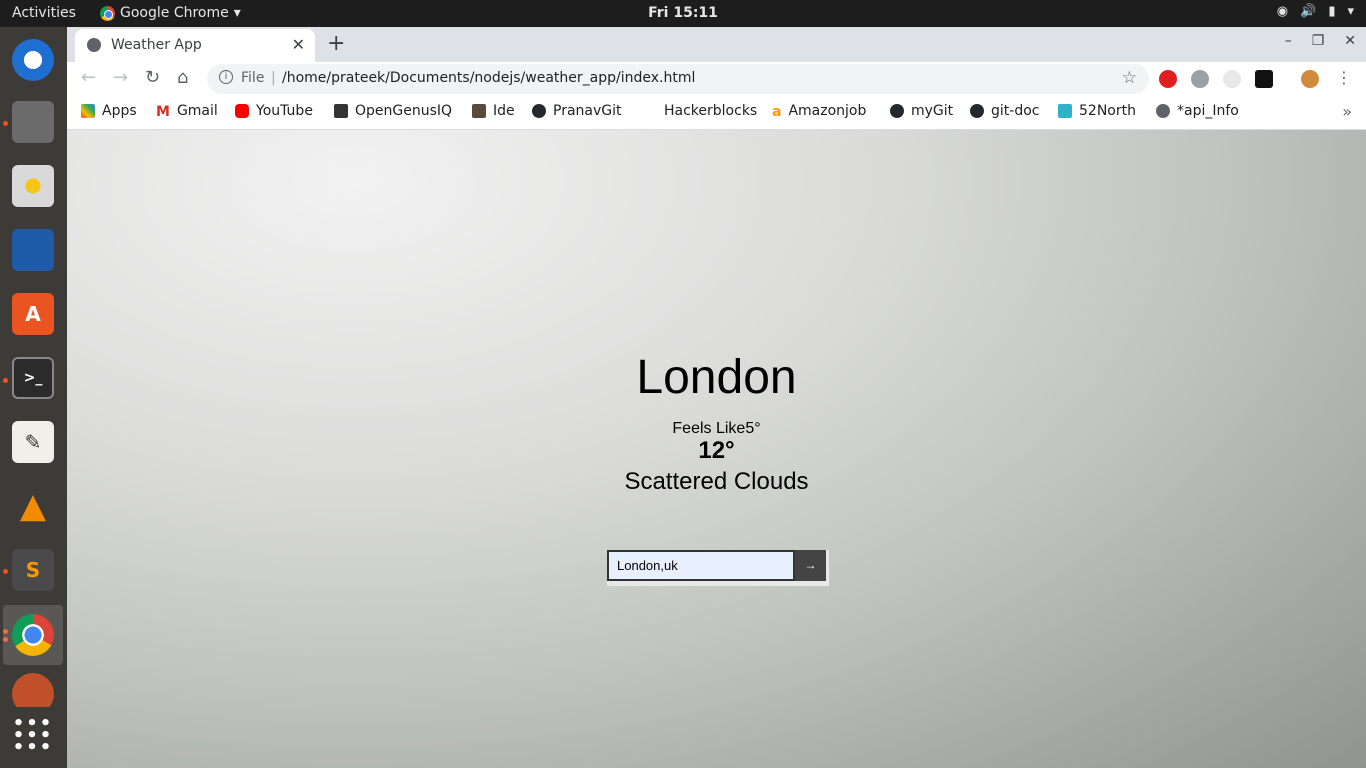 The height and width of the screenshot is (768, 1366). I want to click on weather-description: Scattered Clouds, so click(716, 481).